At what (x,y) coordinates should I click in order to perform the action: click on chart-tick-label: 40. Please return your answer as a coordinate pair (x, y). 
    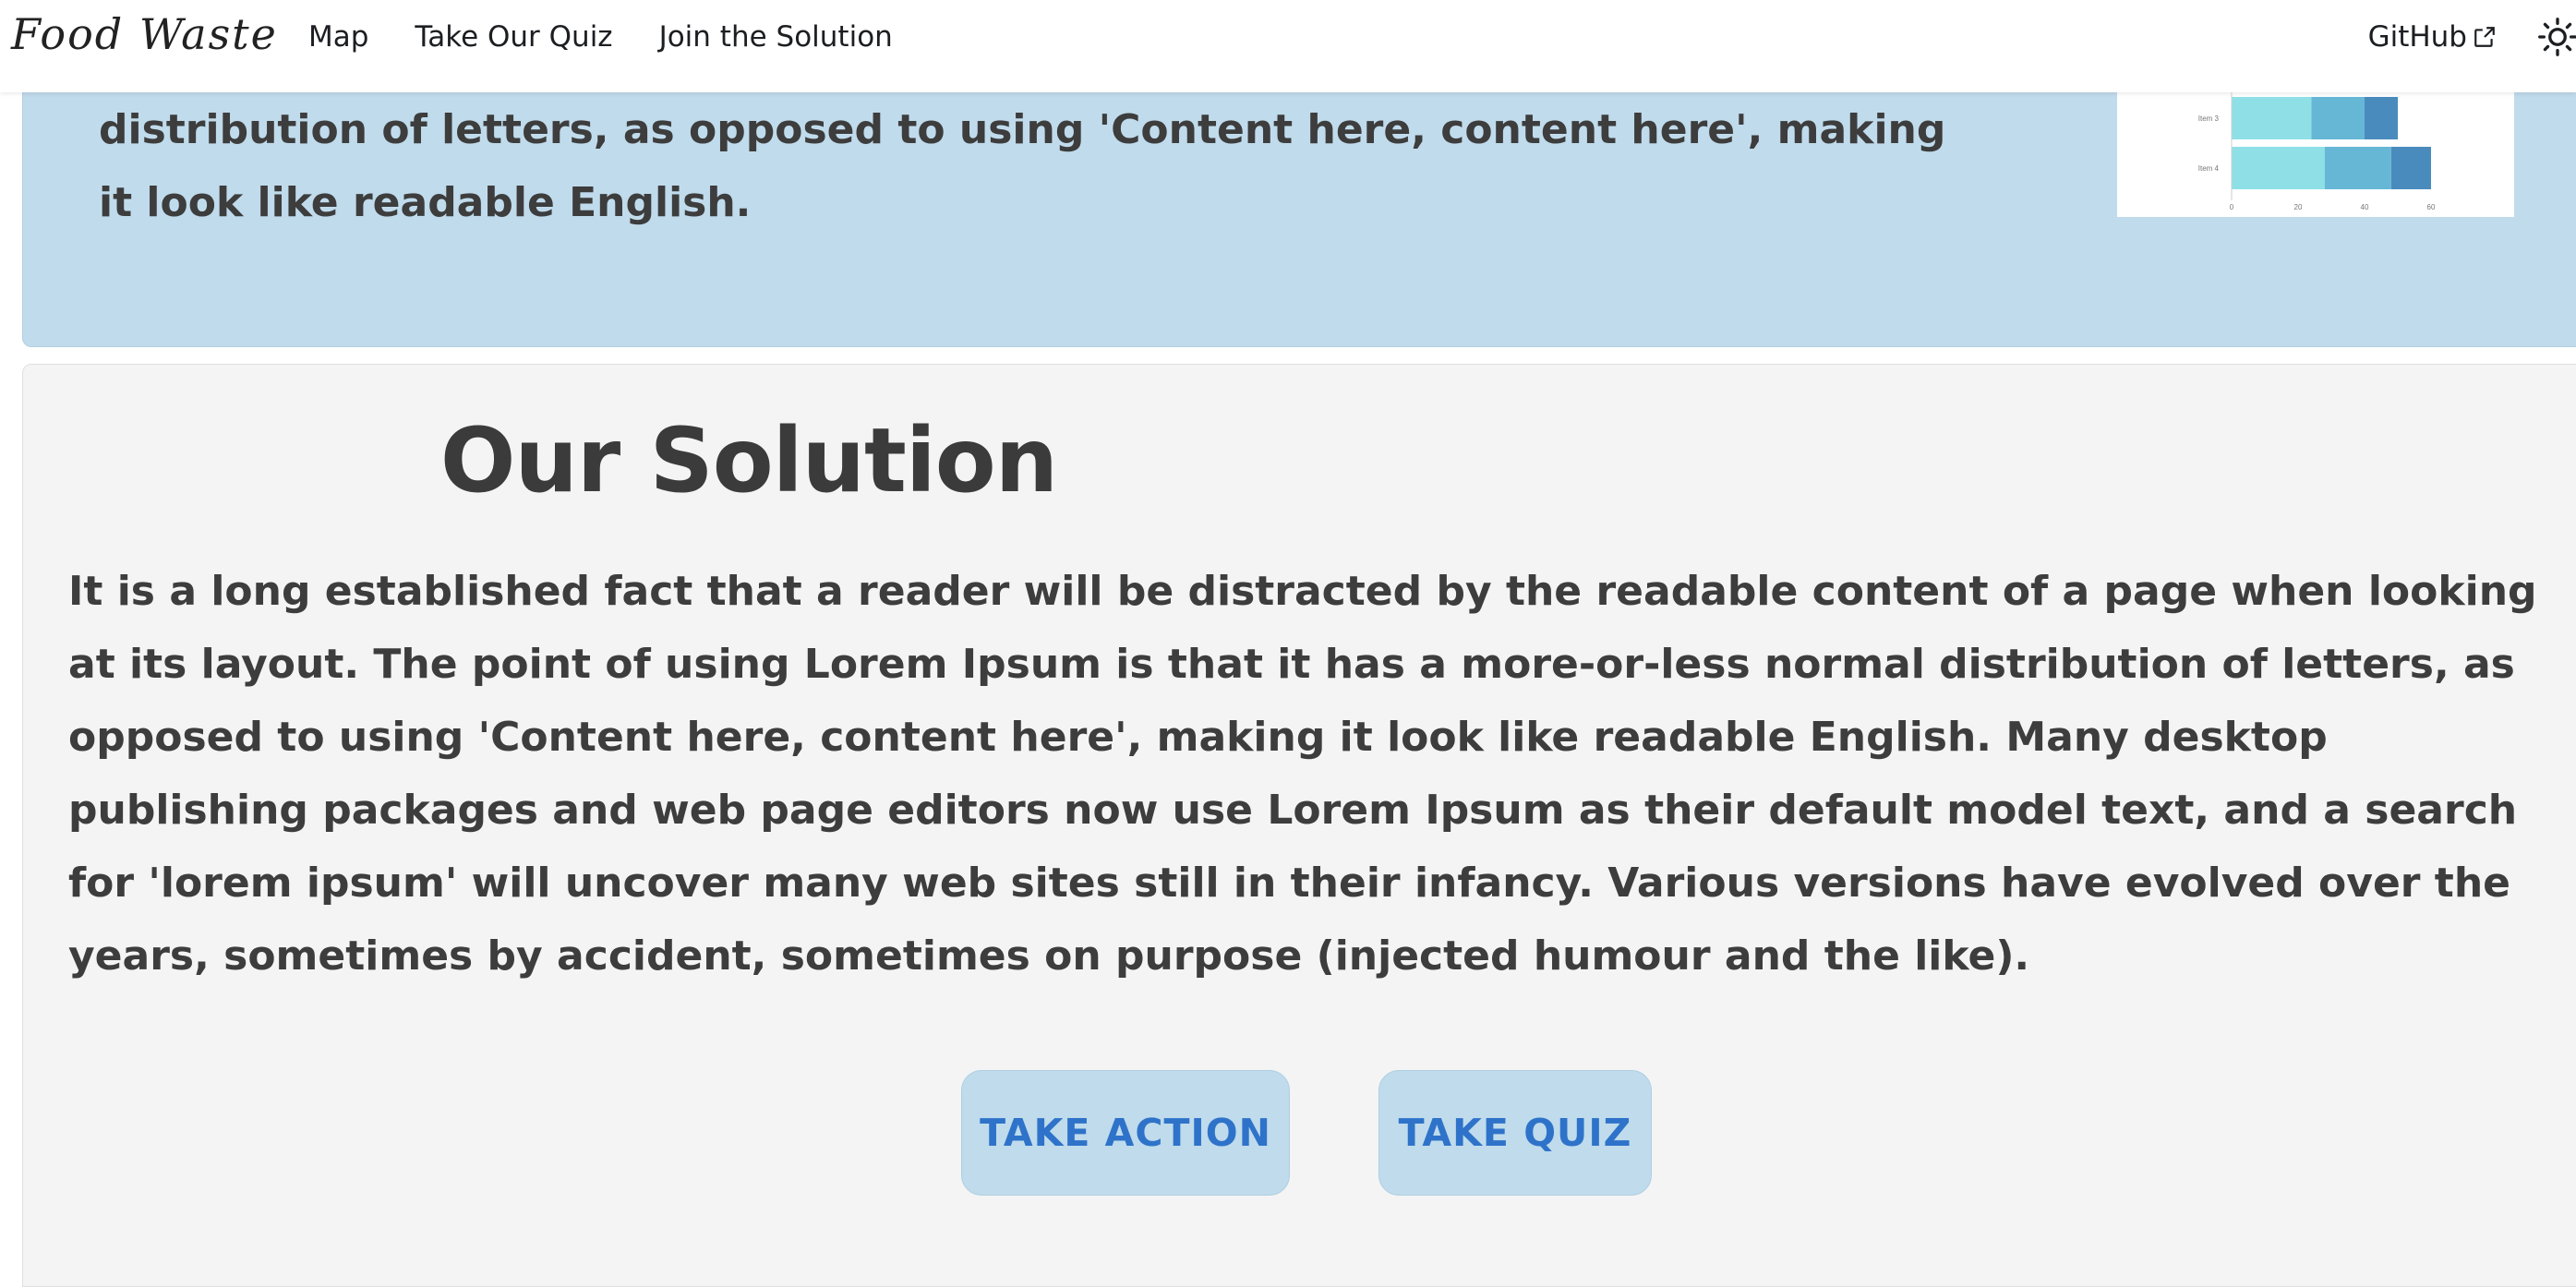
    Looking at the image, I should click on (2365, 207).